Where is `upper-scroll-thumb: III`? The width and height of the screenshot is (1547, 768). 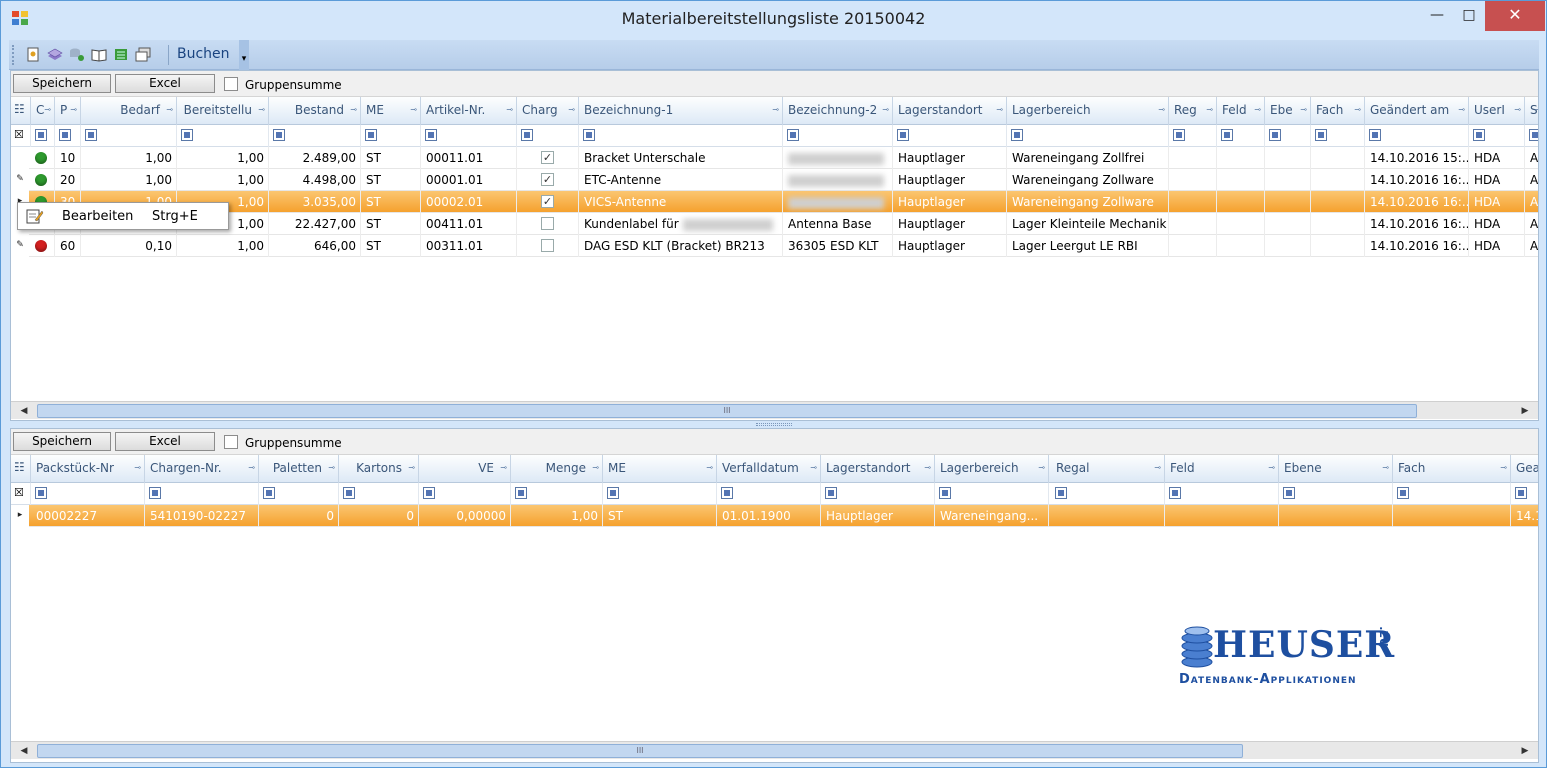
upper-scroll-thumb: III is located at coordinates (727, 411).